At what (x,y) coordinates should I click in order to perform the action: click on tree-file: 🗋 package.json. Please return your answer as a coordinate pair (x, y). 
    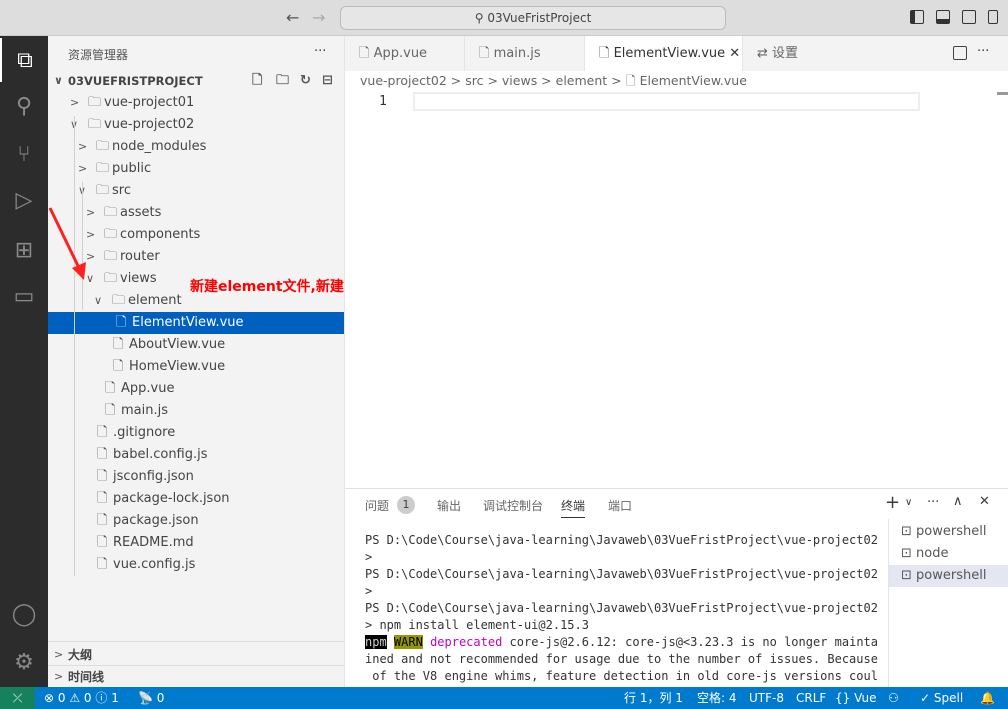
    Looking at the image, I should click on (196, 521).